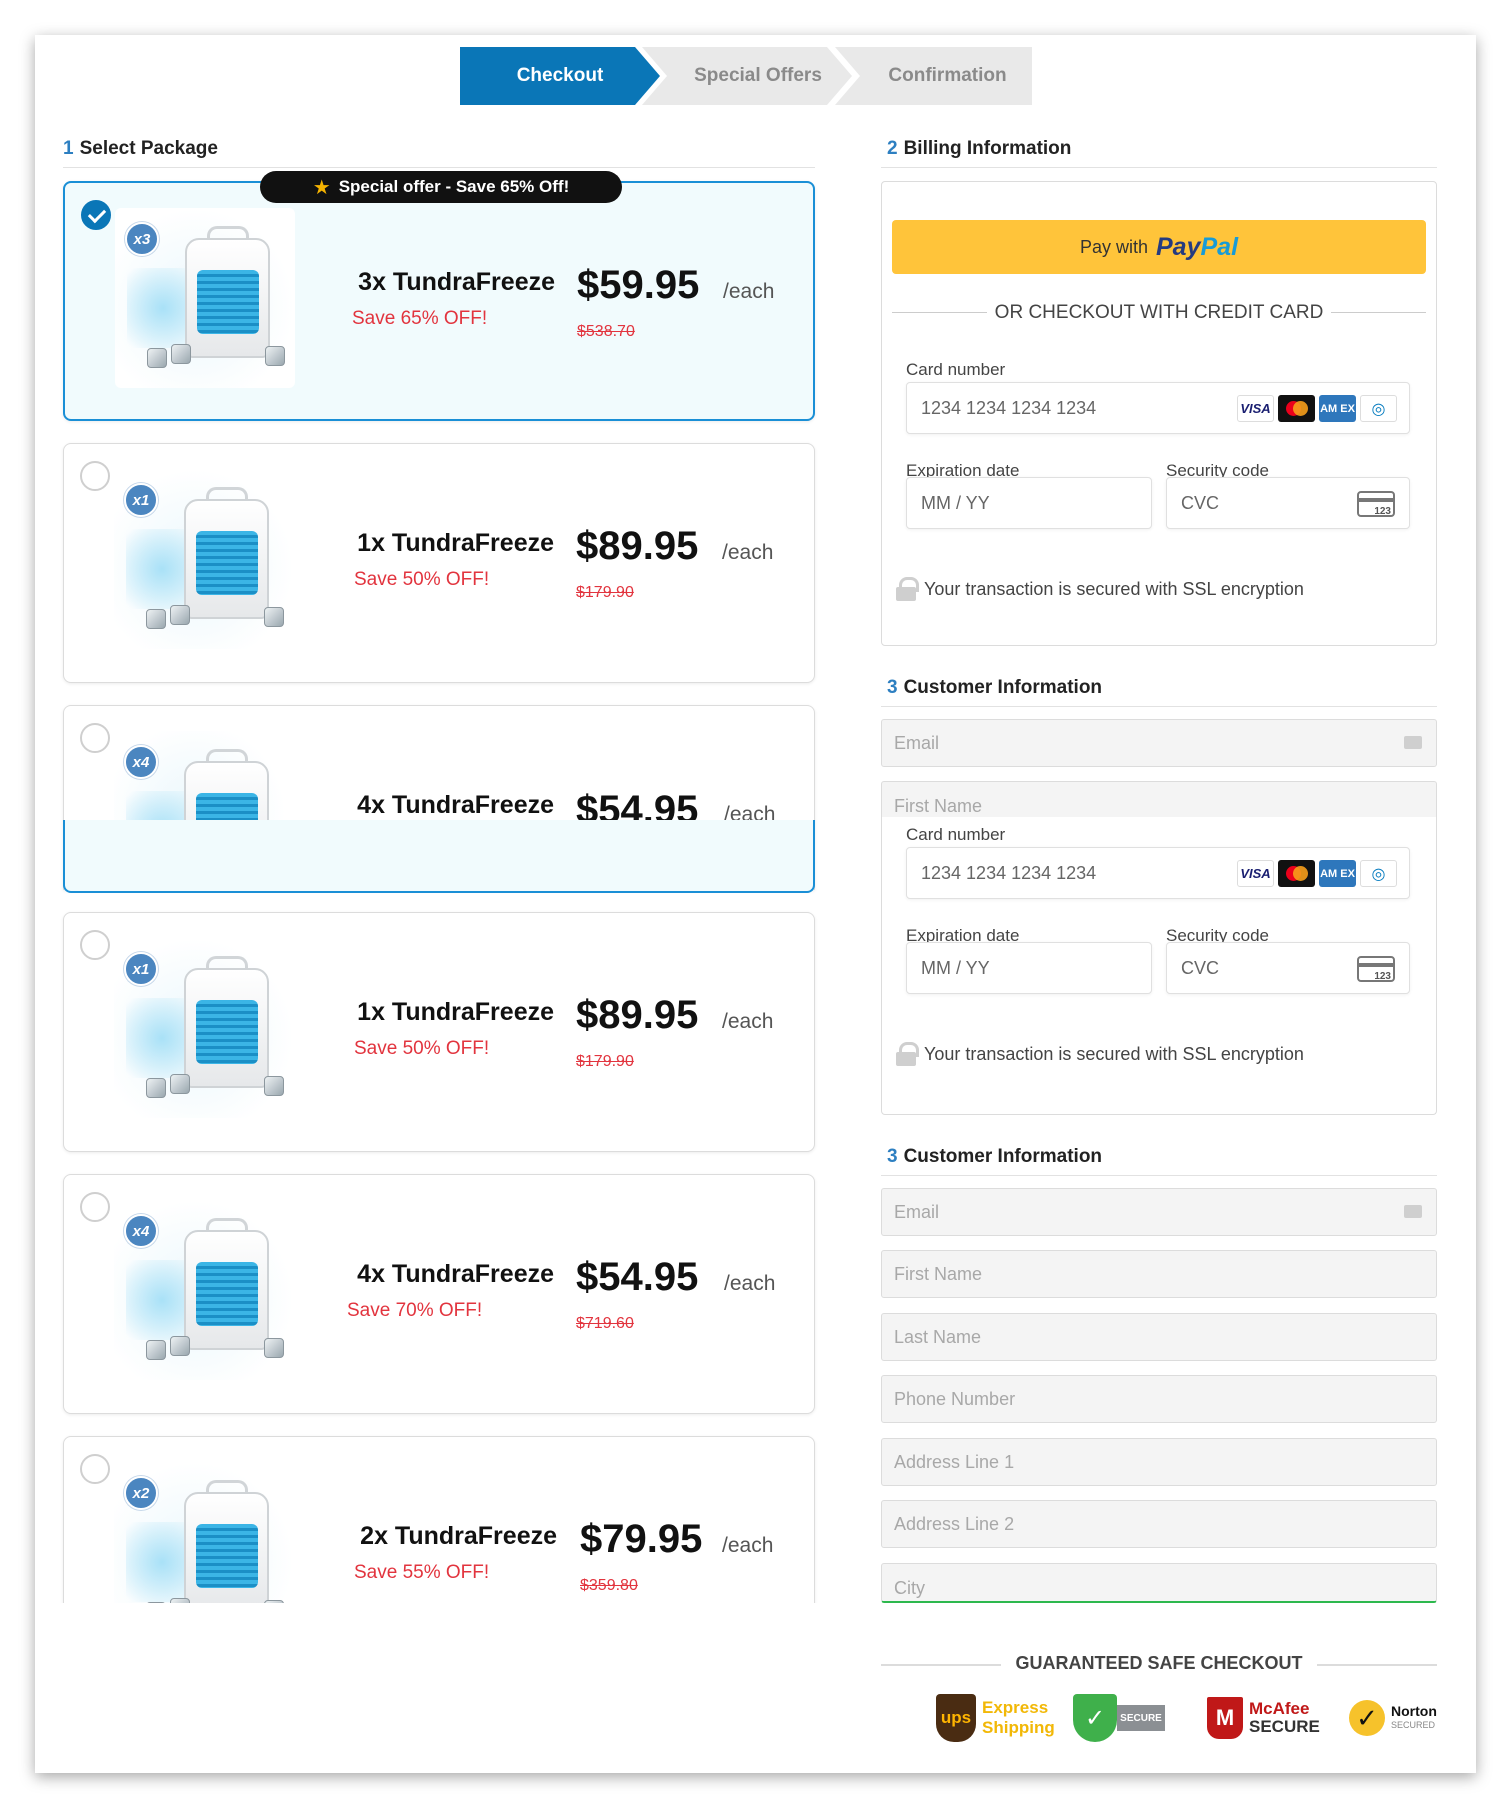 Image resolution: width=1506 pixels, height=1803 pixels. I want to click on address-line-2-placeholder: Address Line 2, so click(954, 1523).